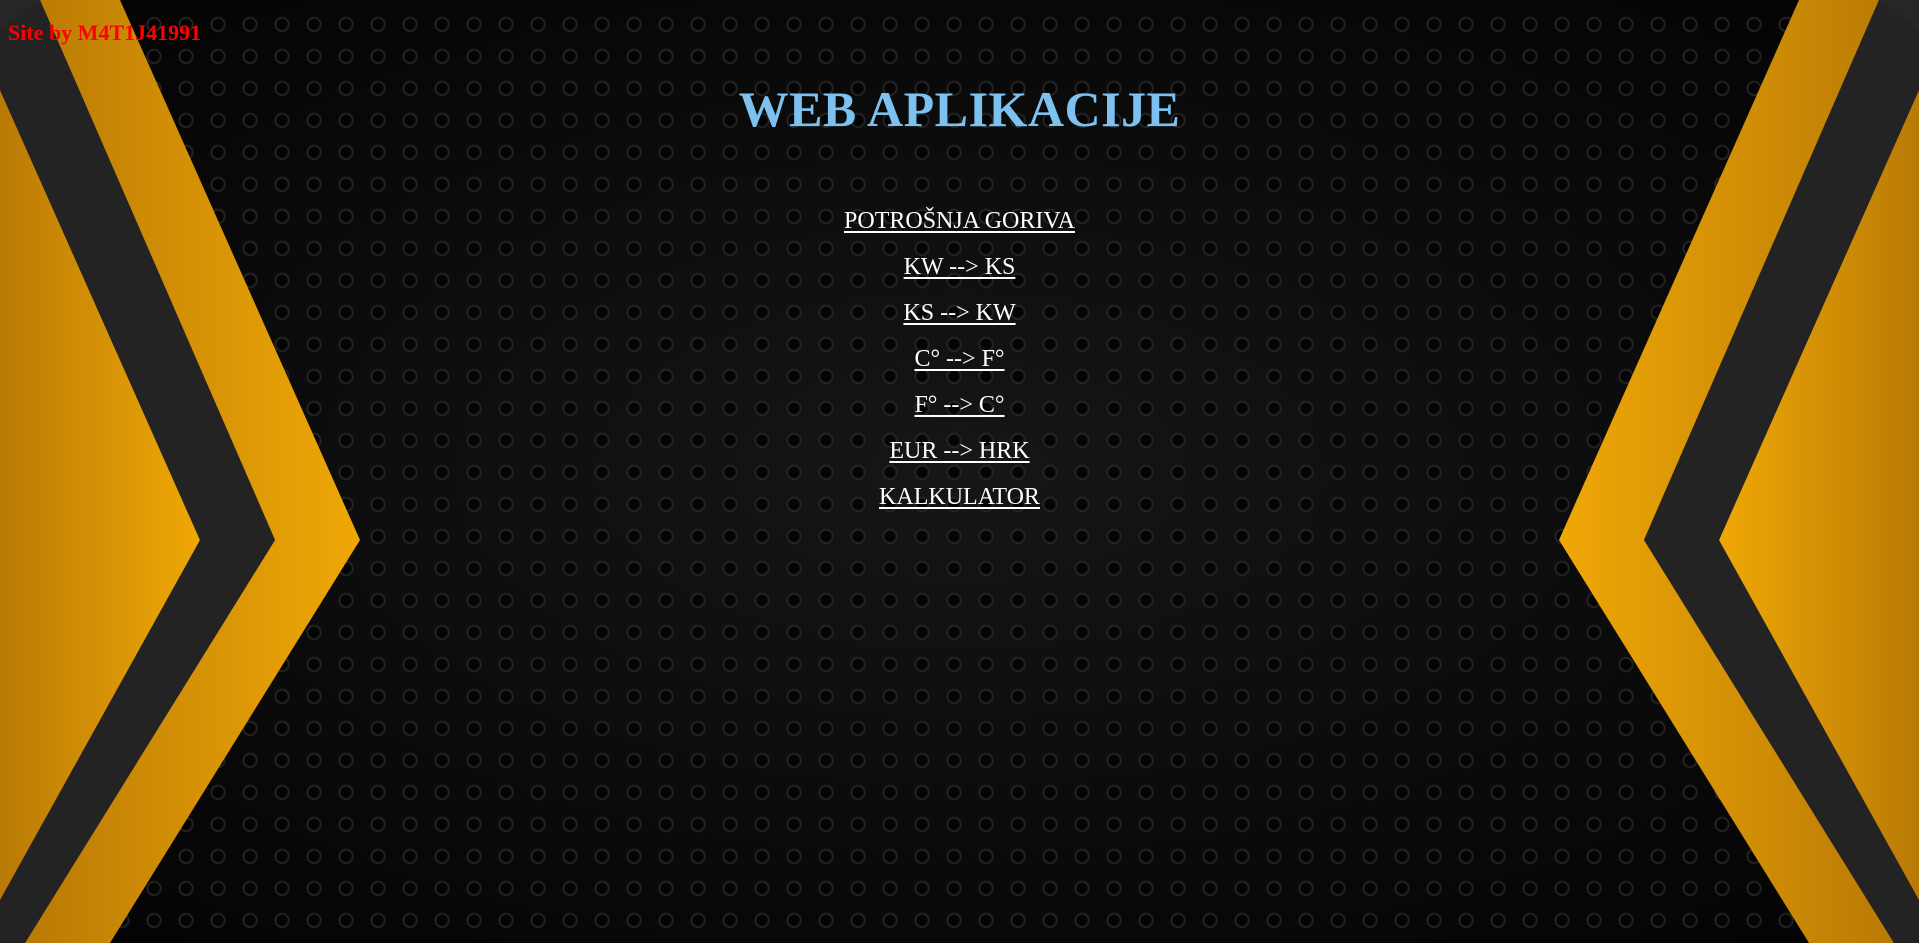 The width and height of the screenshot is (1919, 943). I want to click on link-celsius-to-fahrenheit: C° --> F°, so click(959, 359).